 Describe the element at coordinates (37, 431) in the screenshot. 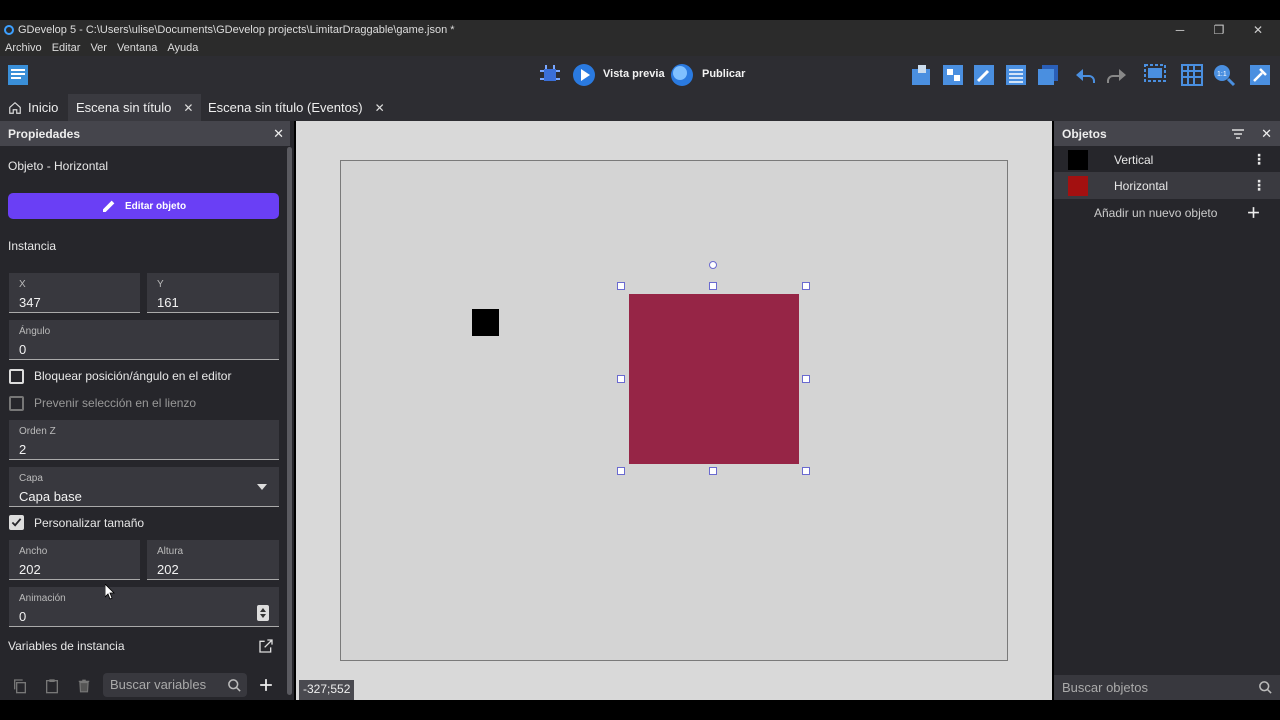

I see `z-order-label: Orden Z` at that location.